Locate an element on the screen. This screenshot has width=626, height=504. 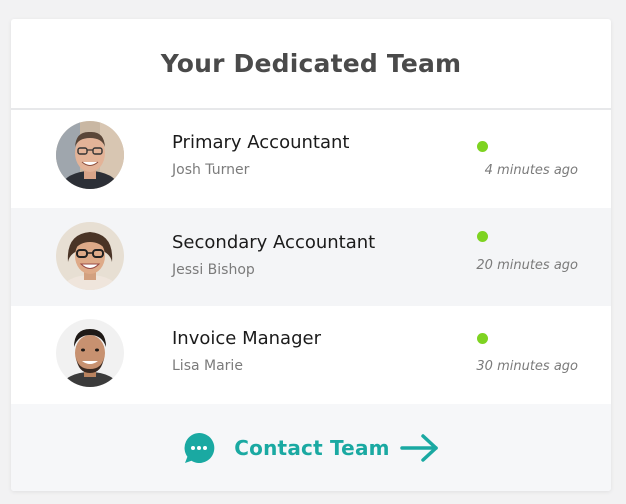
card-title: Your Dedicated Team is located at coordinates (311, 63).